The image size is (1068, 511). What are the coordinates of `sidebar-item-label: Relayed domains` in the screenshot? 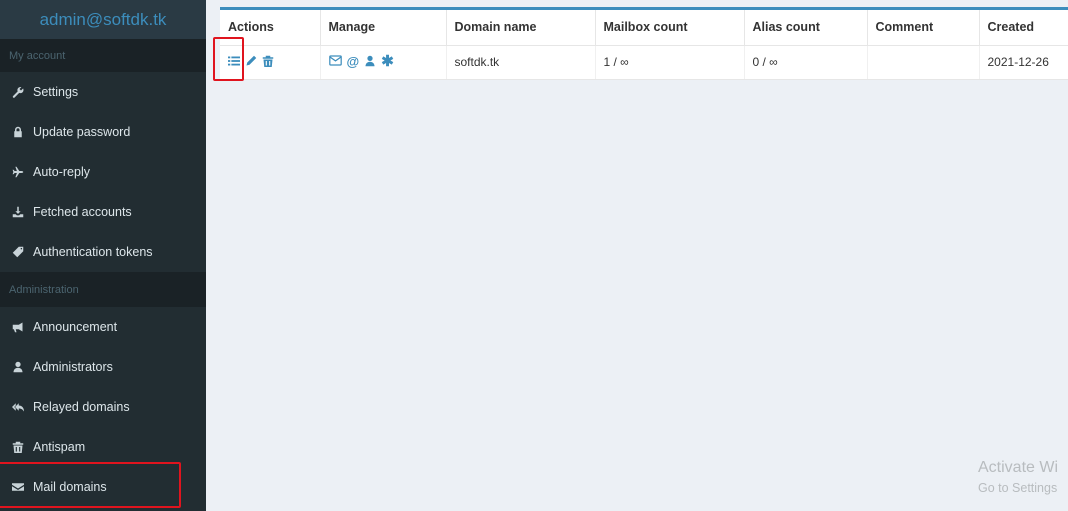 It's located at (81, 407).